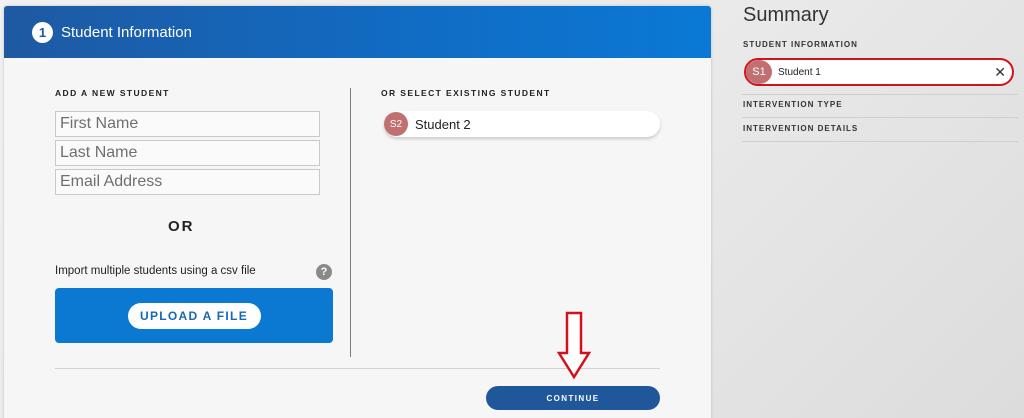 The height and width of the screenshot is (418, 1024). I want to click on existing-student-item: S2 Student 2, so click(522, 124).